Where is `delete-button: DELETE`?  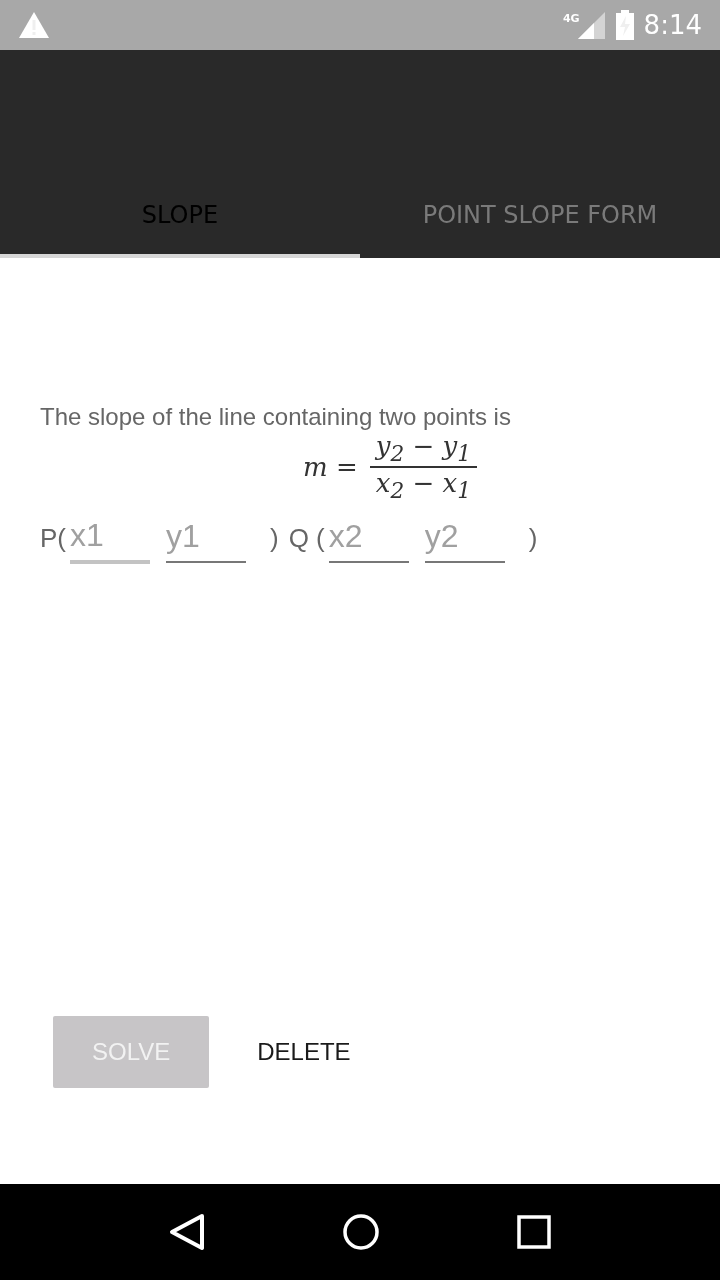
delete-button: DELETE is located at coordinates (304, 1052).